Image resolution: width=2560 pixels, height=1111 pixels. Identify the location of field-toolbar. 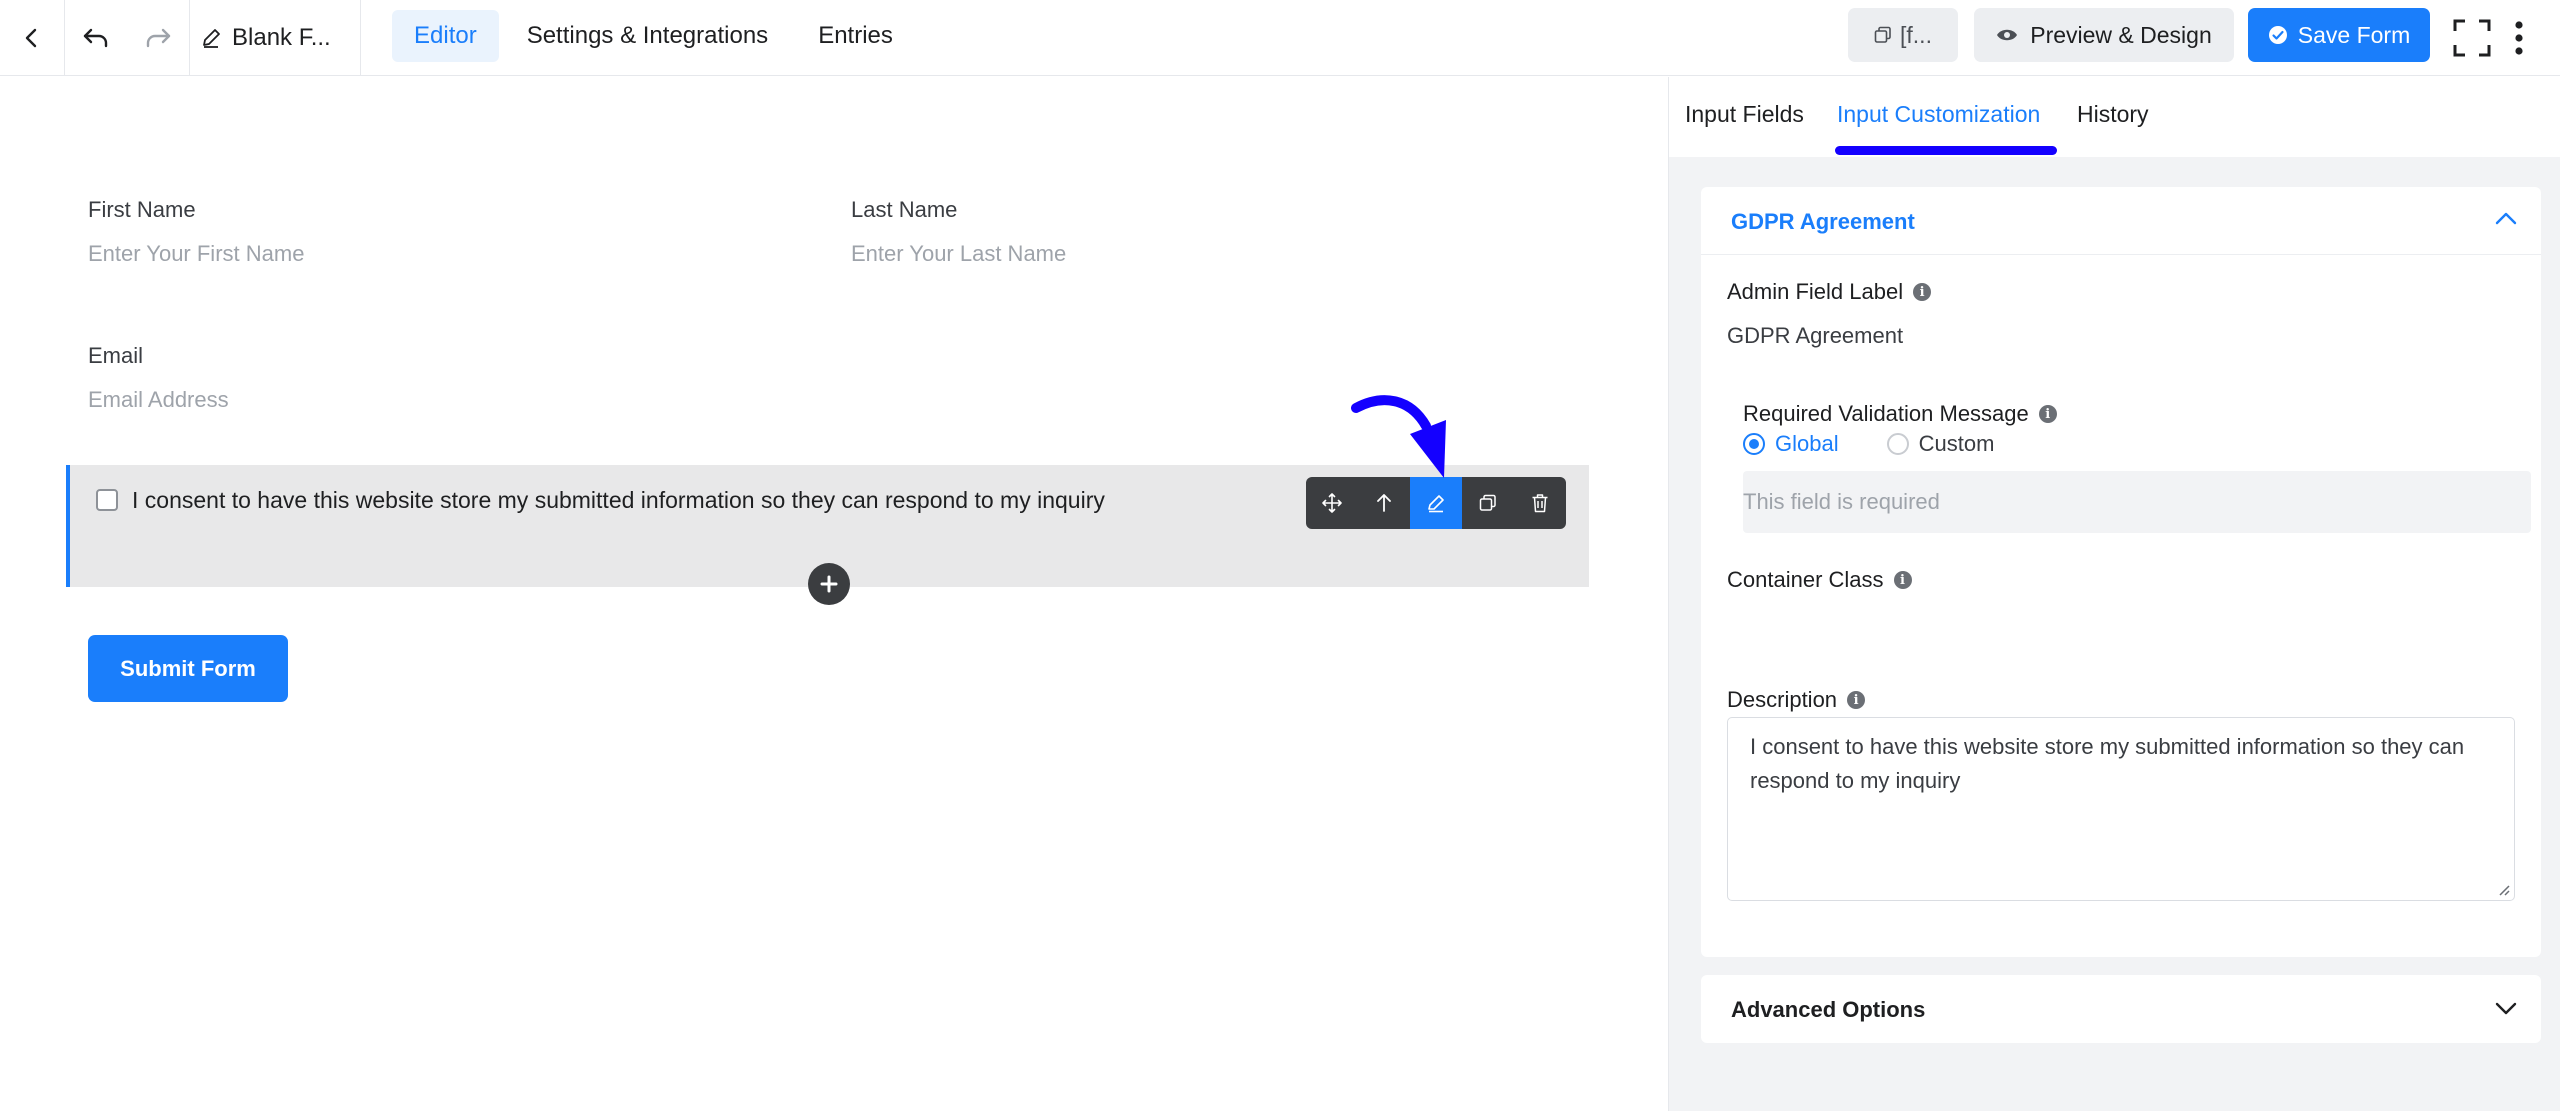
(1436, 503).